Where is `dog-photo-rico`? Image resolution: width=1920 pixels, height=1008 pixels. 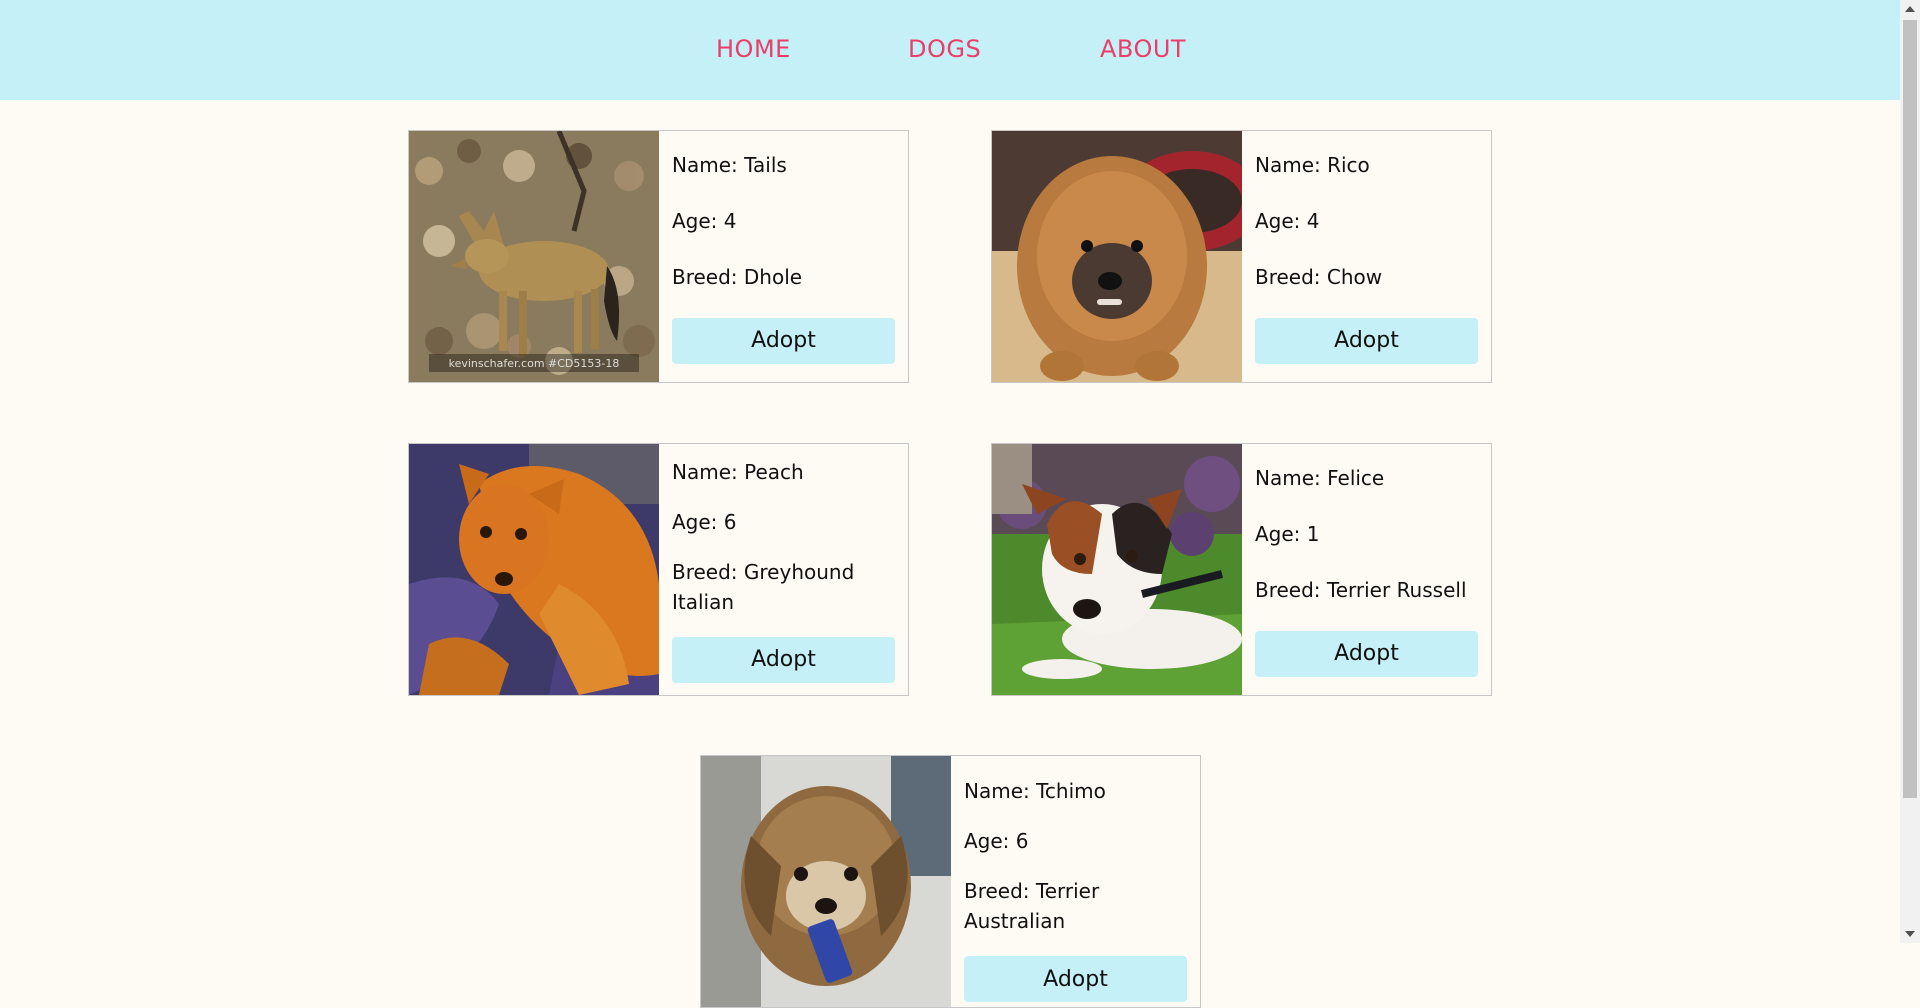 dog-photo-rico is located at coordinates (1117, 256).